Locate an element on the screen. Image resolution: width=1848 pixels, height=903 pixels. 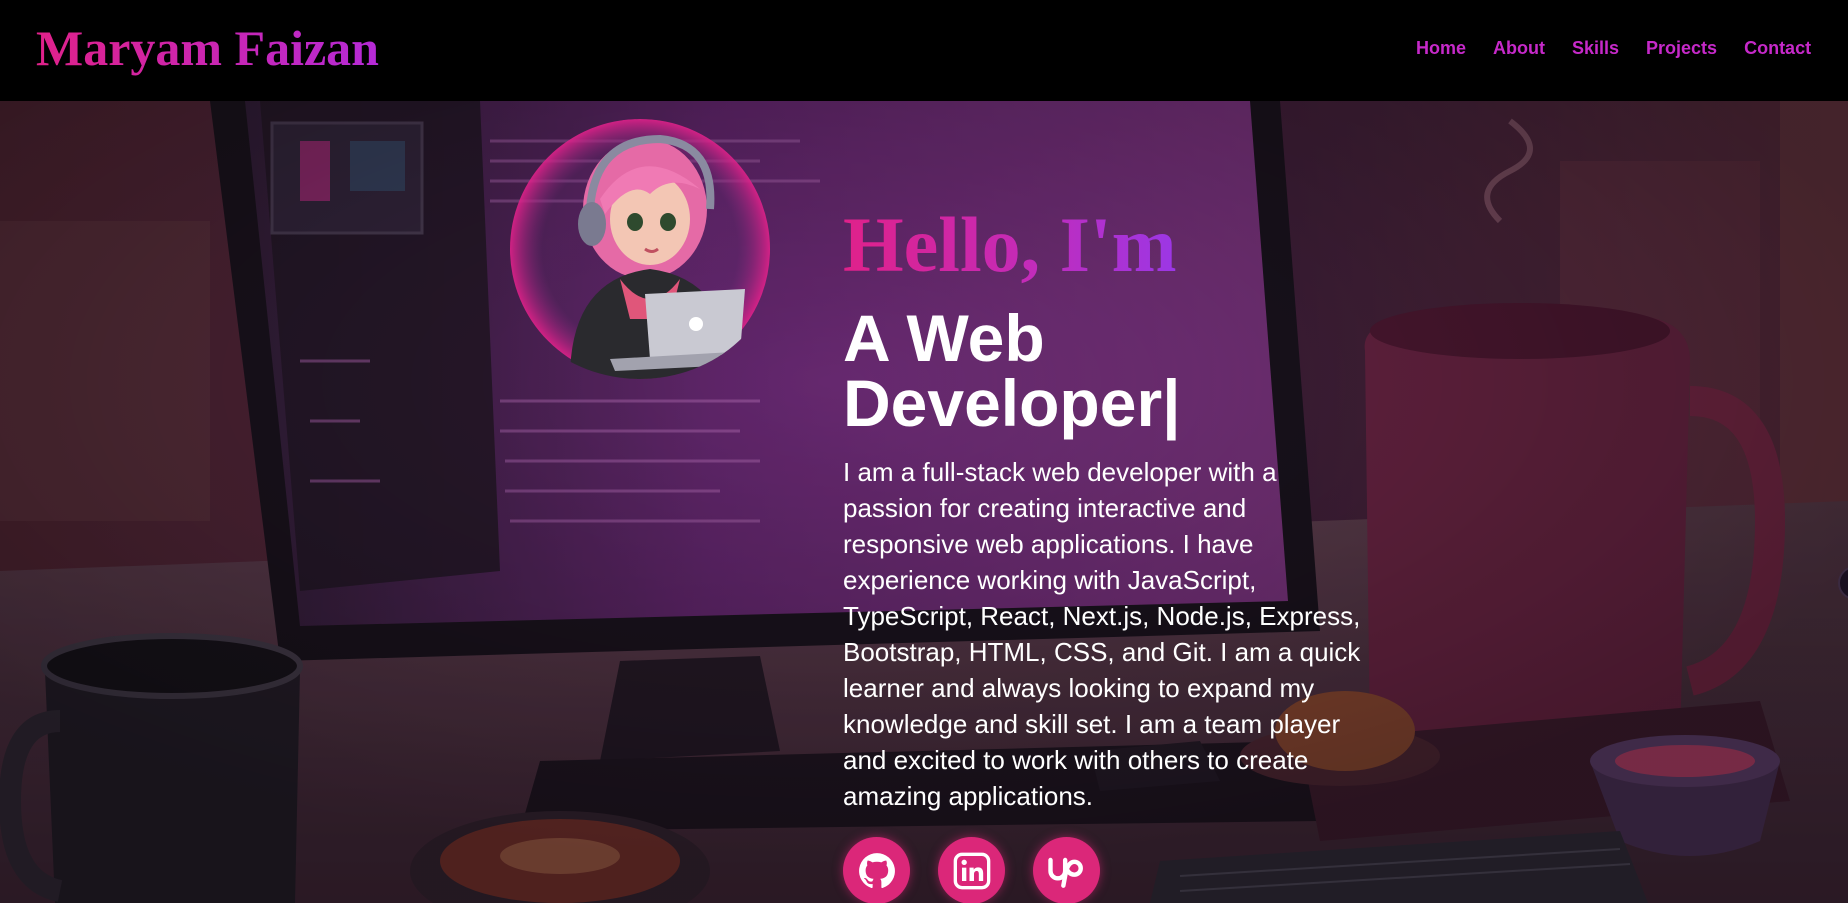
social-links is located at coordinates (971, 870).